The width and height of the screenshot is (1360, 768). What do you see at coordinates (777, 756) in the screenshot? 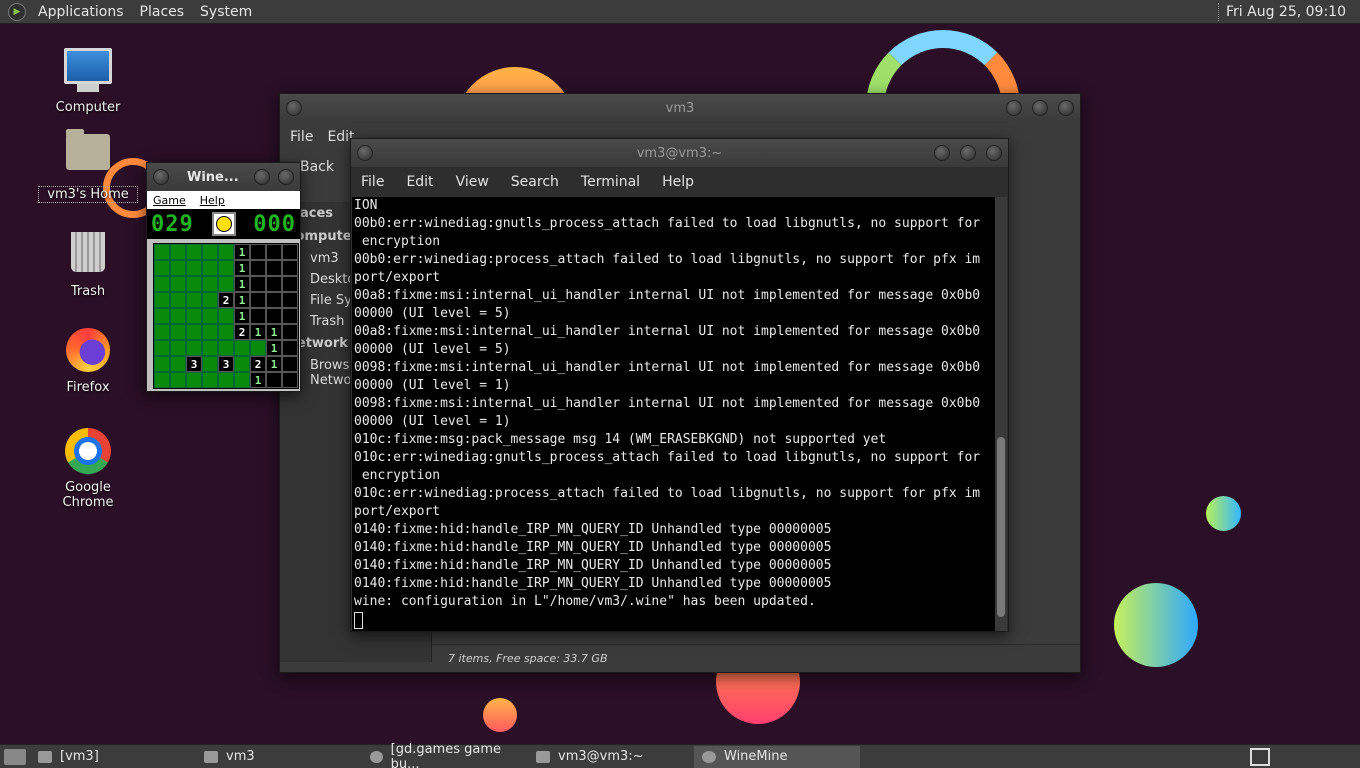
I see `taskbar-item-winemine: WineMine` at bounding box center [777, 756].